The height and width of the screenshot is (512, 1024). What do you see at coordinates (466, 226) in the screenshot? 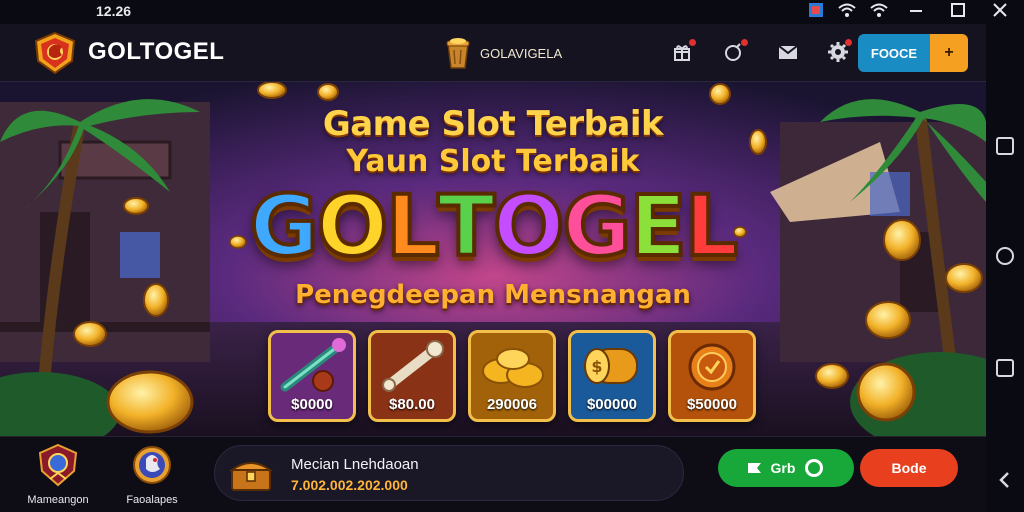
I see `logo-letter: T` at bounding box center [466, 226].